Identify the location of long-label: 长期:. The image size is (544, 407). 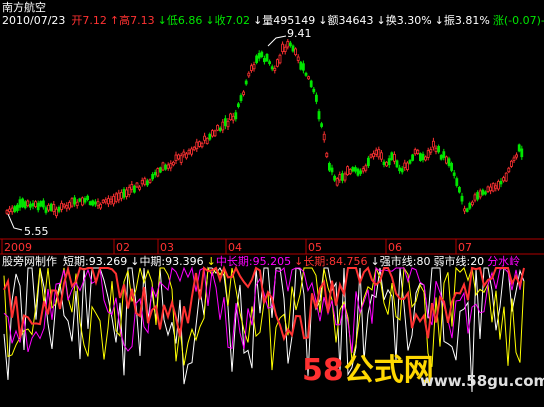
(316, 261).